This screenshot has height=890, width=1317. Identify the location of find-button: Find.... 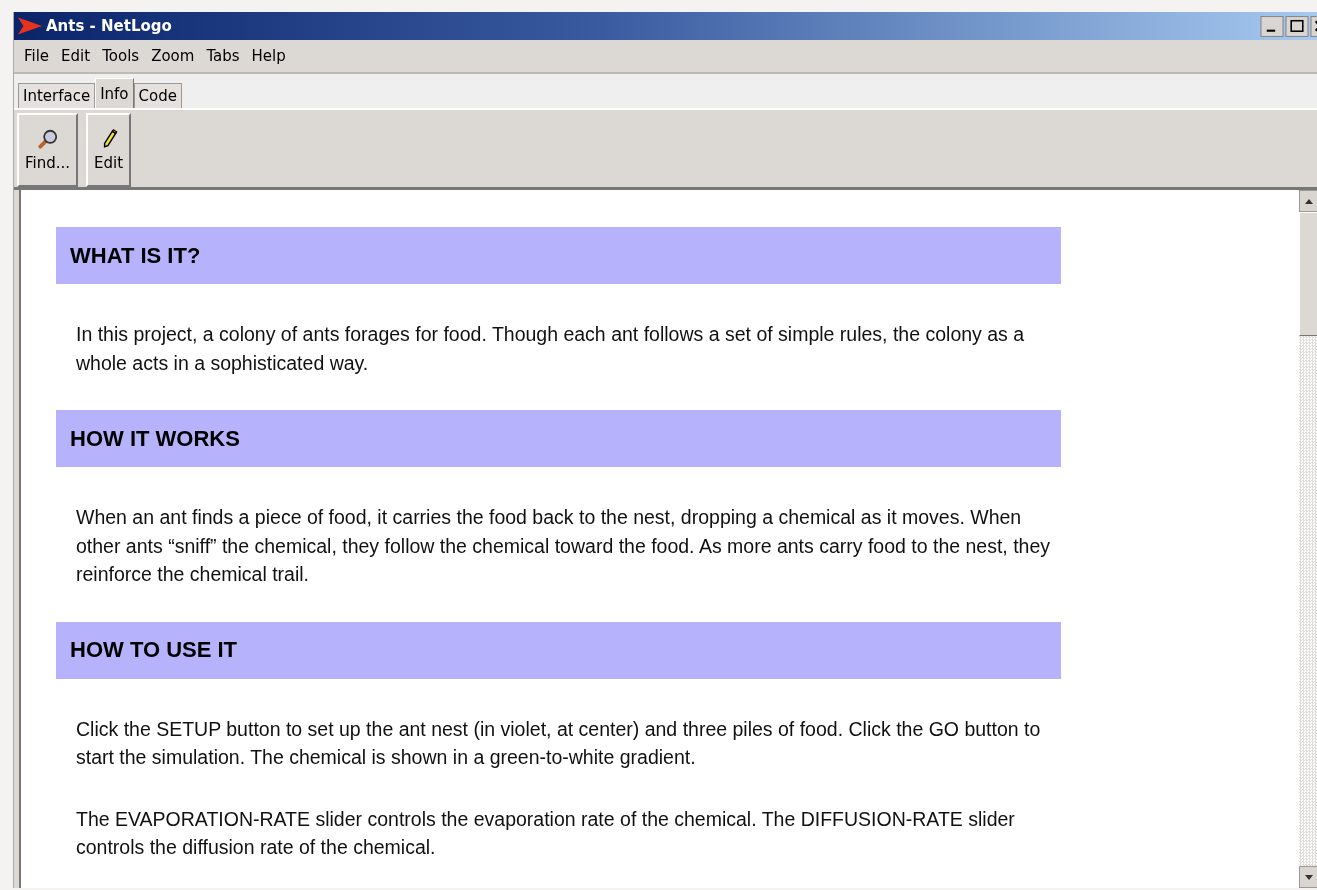
(48, 150).